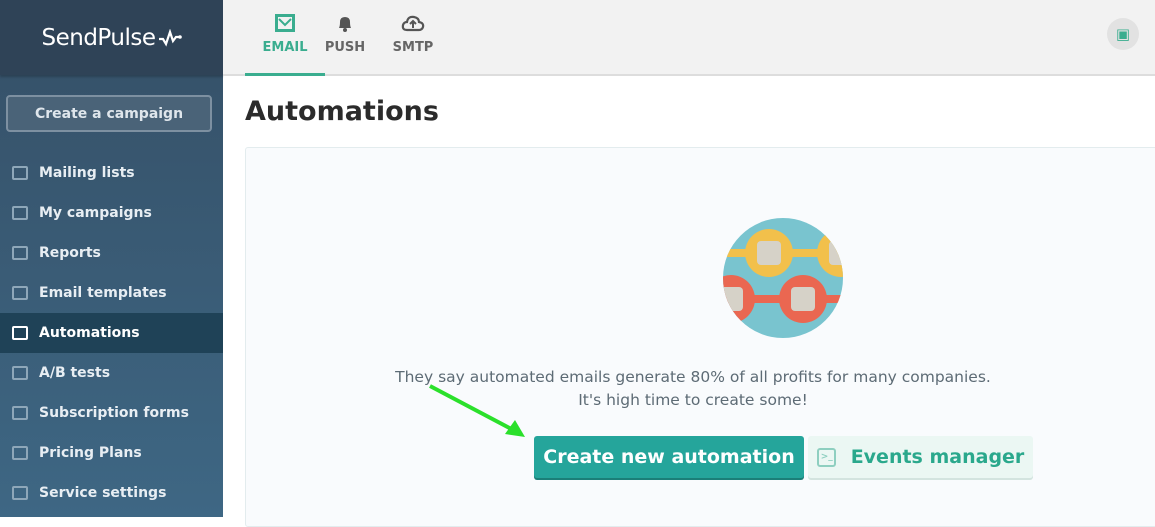  What do you see at coordinates (783, 278) in the screenshot?
I see `automation-illustration` at bounding box center [783, 278].